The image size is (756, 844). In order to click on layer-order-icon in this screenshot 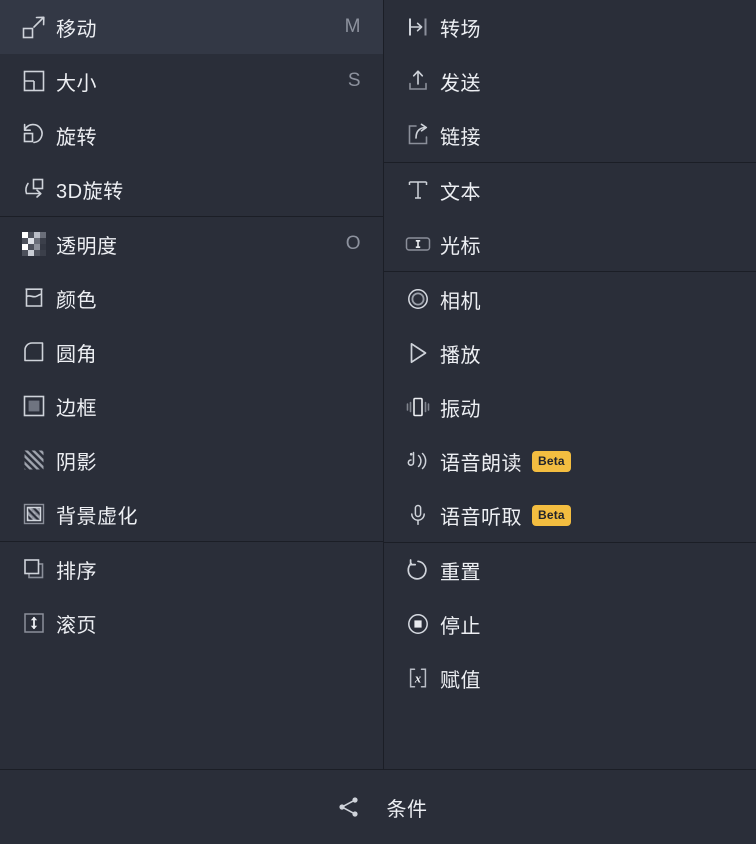, I will do `click(34, 569)`.